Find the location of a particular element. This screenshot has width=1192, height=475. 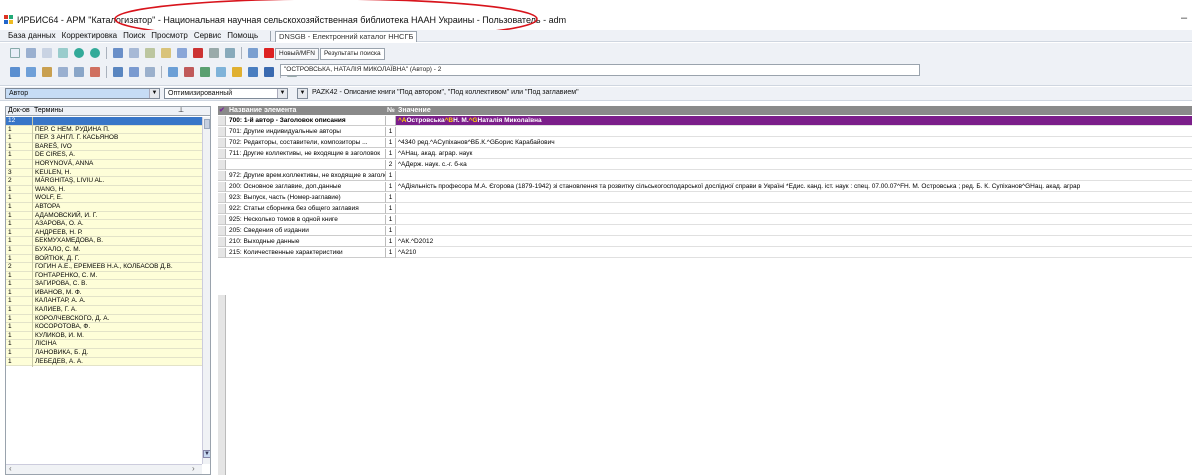

nav-next-icon is located at coordinates (95, 53).